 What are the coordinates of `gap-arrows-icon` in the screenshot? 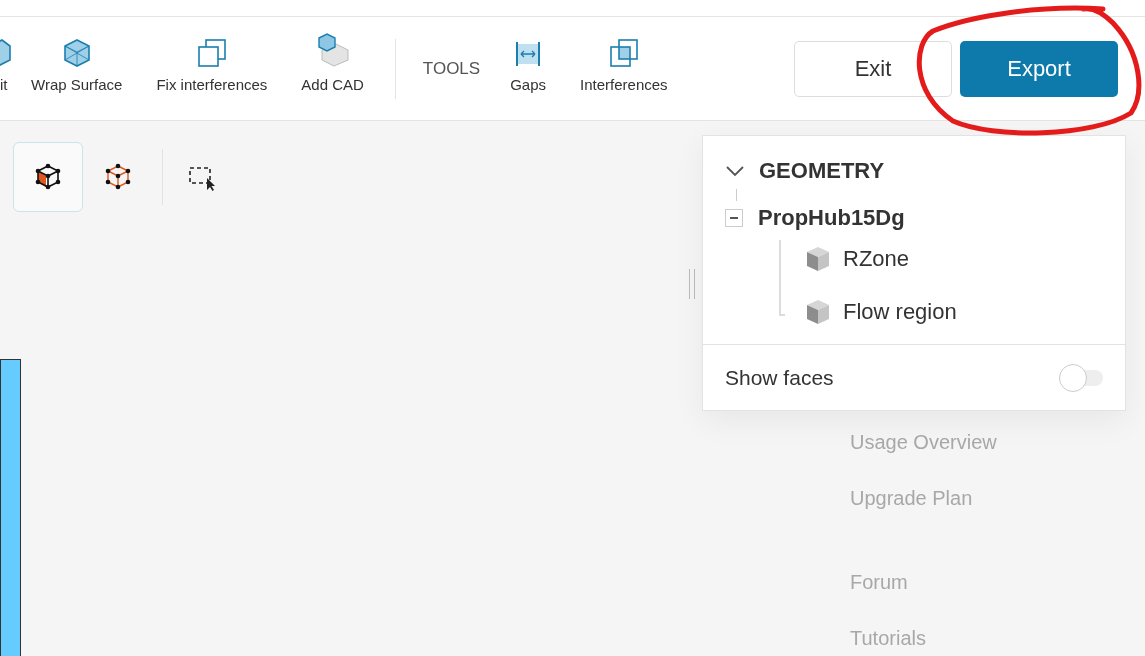 It's located at (528, 54).